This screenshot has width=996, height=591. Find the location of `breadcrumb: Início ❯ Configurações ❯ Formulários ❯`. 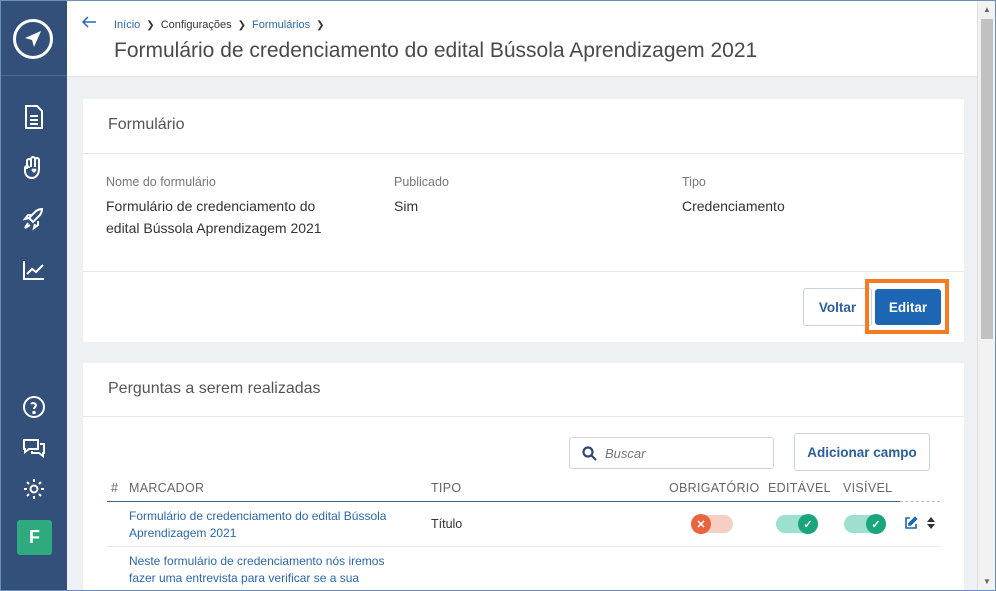

breadcrumb: Início ❯ Configurações ❯ Formulários ❯ is located at coordinates (219, 25).